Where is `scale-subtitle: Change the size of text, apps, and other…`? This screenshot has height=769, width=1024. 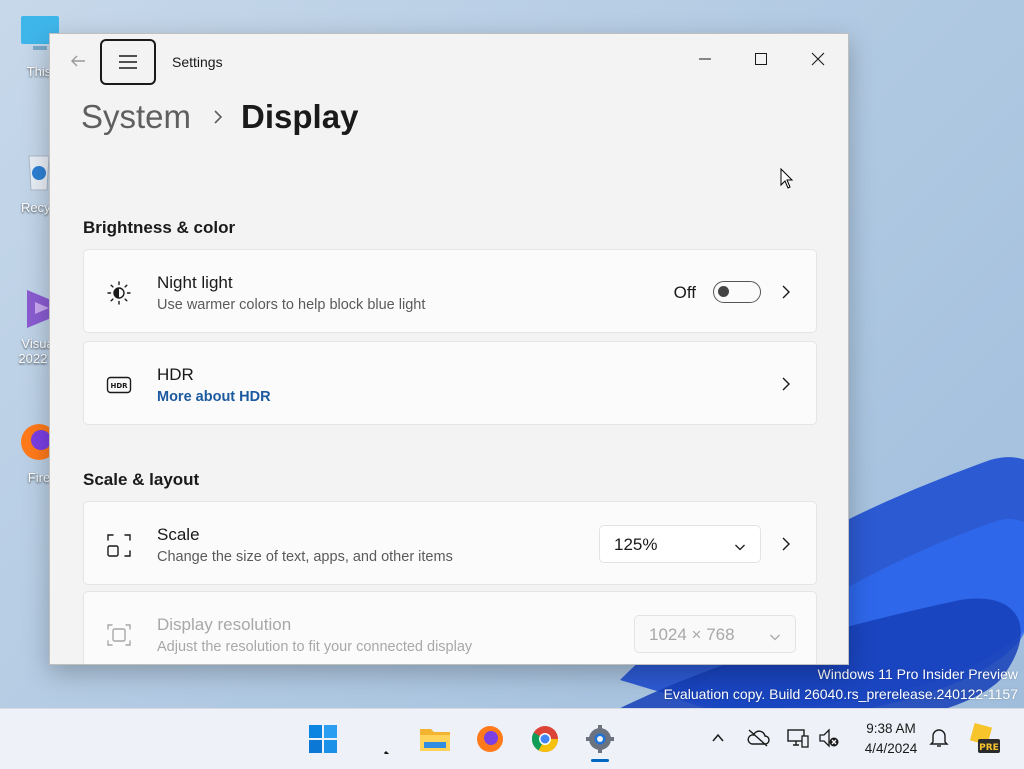 scale-subtitle: Change the size of text, apps, and other… is located at coordinates (305, 557).